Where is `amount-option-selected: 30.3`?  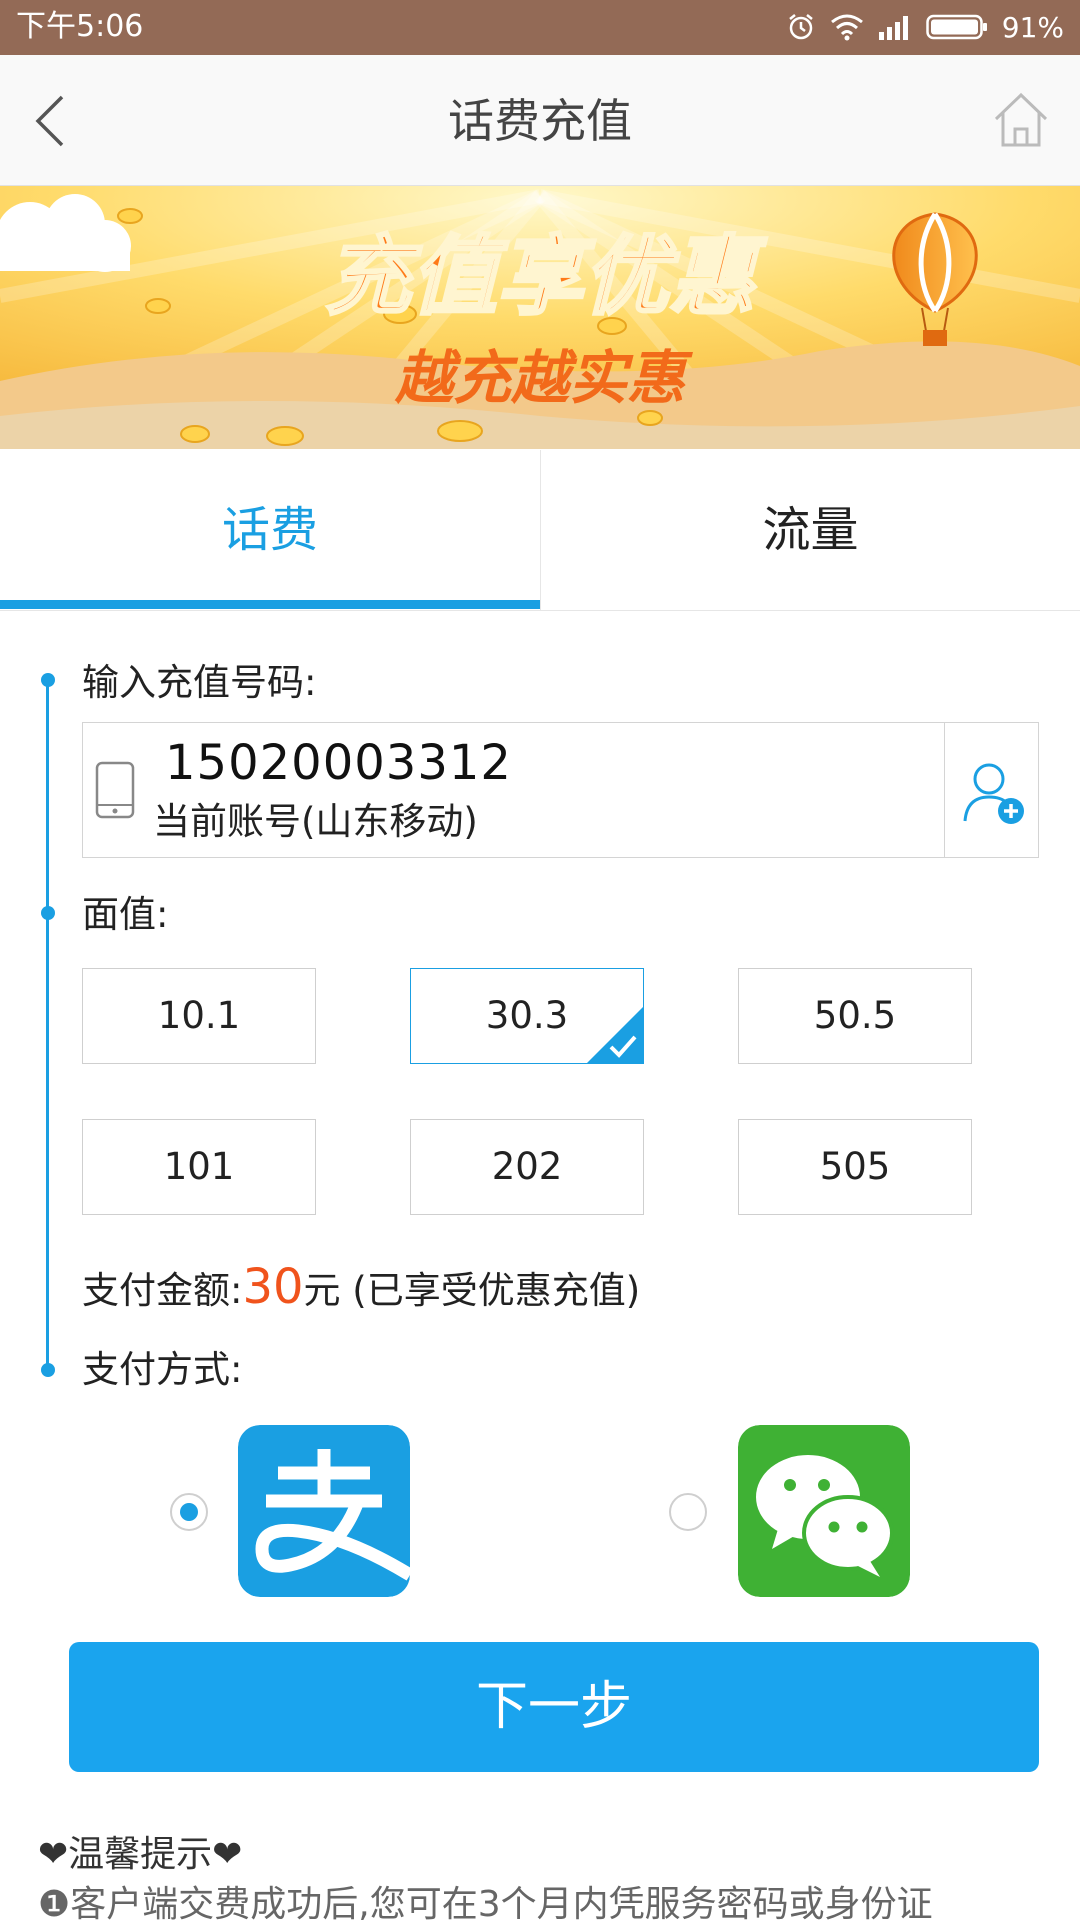 amount-option-selected: 30.3 is located at coordinates (527, 1016).